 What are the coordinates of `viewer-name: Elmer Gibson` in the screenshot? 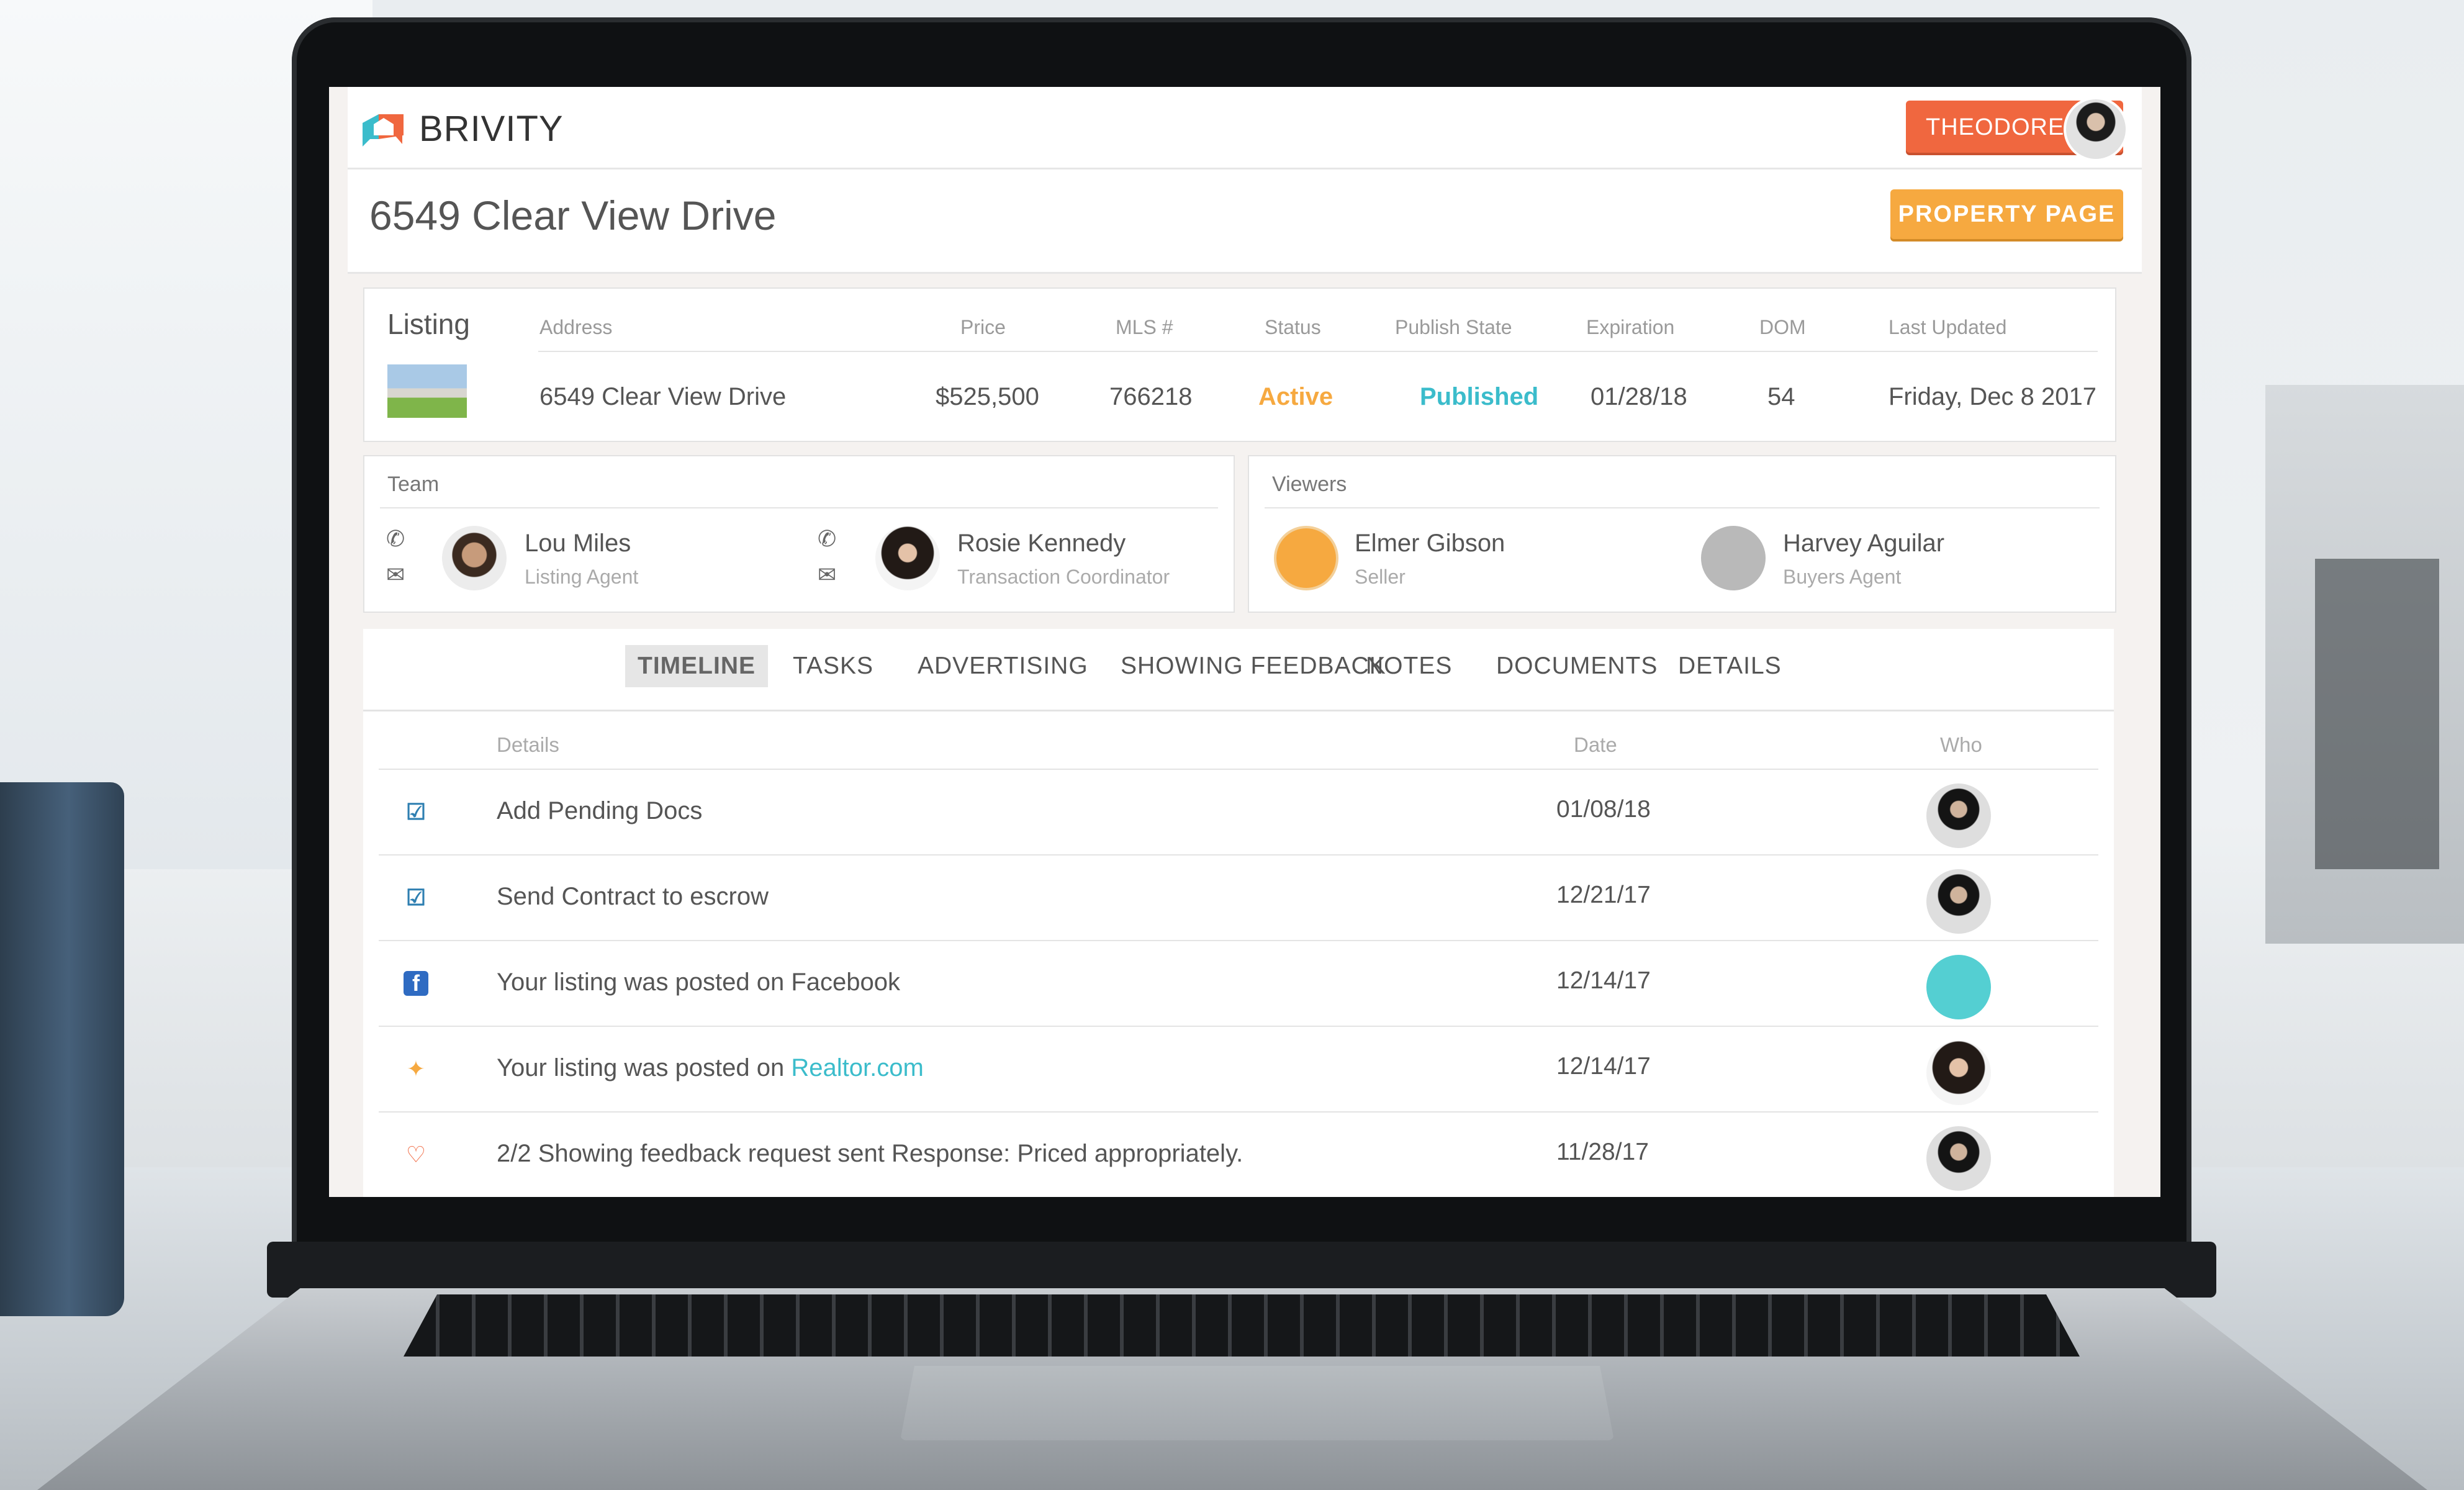 It's located at (1430, 543).